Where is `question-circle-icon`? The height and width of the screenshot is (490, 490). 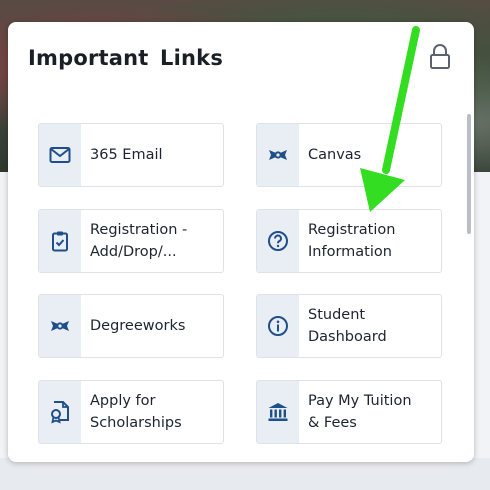 question-circle-icon is located at coordinates (278, 241).